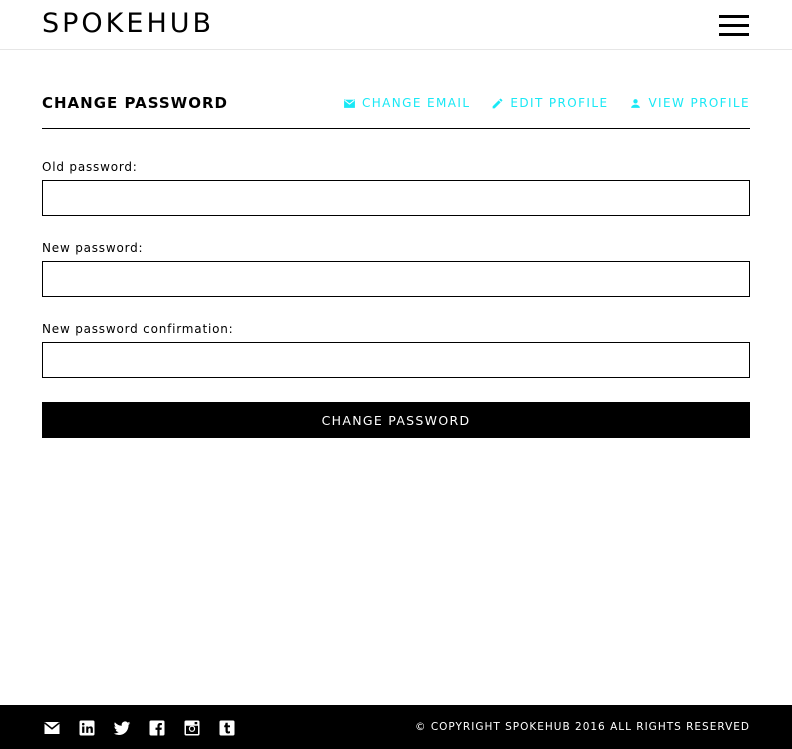 Image resolution: width=792 pixels, height=749 pixels. I want to click on envelope-icon, so click(349, 103).